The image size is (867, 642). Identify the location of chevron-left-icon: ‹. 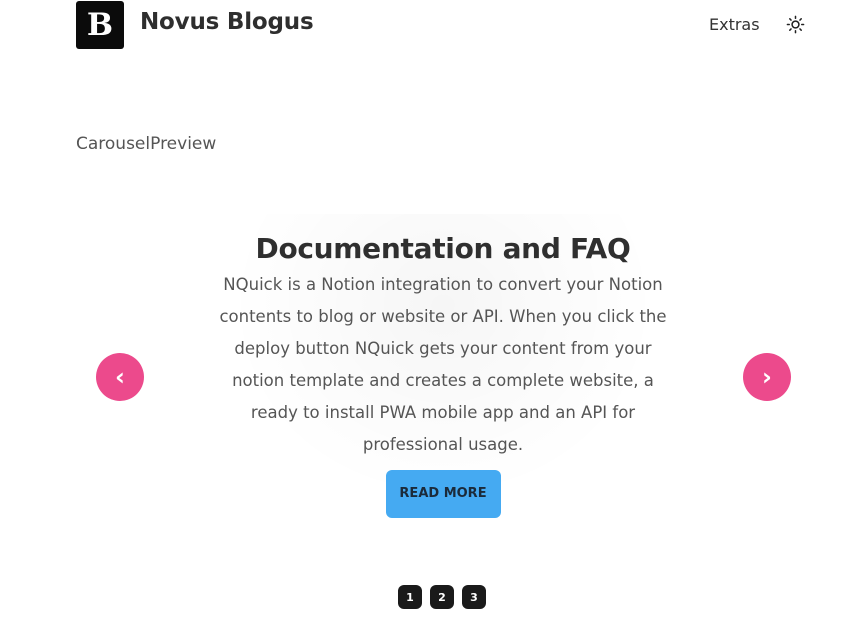
(120, 377).